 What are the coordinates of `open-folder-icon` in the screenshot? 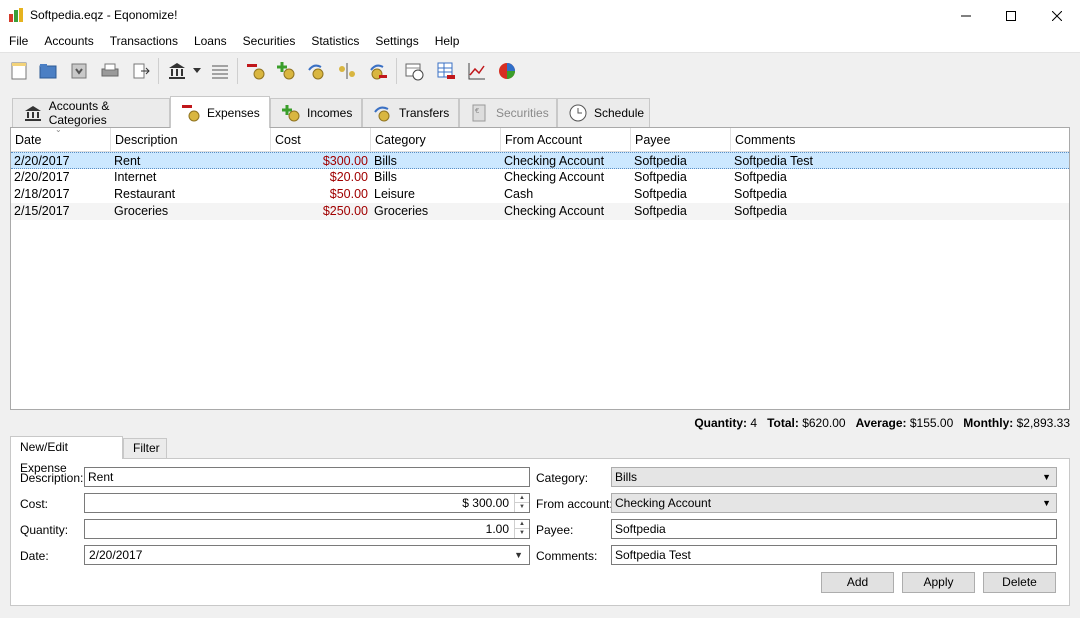 It's located at (48, 71).